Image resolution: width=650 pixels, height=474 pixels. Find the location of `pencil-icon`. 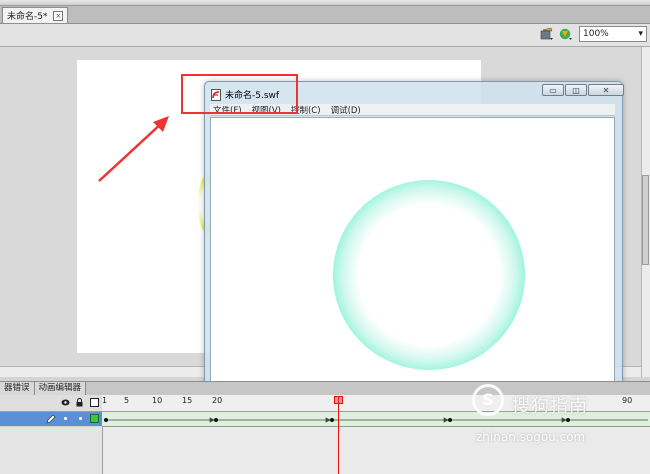

pencil-icon is located at coordinates (51, 419).